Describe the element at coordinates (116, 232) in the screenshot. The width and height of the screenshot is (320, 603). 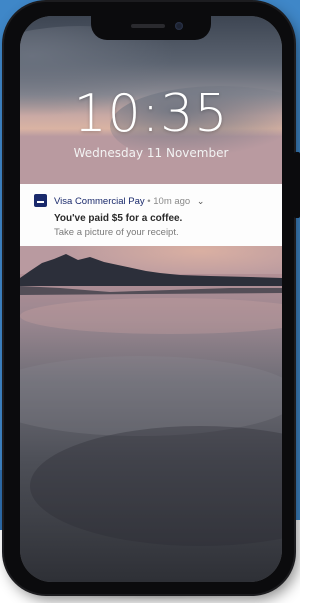
I see `notification-body: Take a picture of your receipt.` at that location.